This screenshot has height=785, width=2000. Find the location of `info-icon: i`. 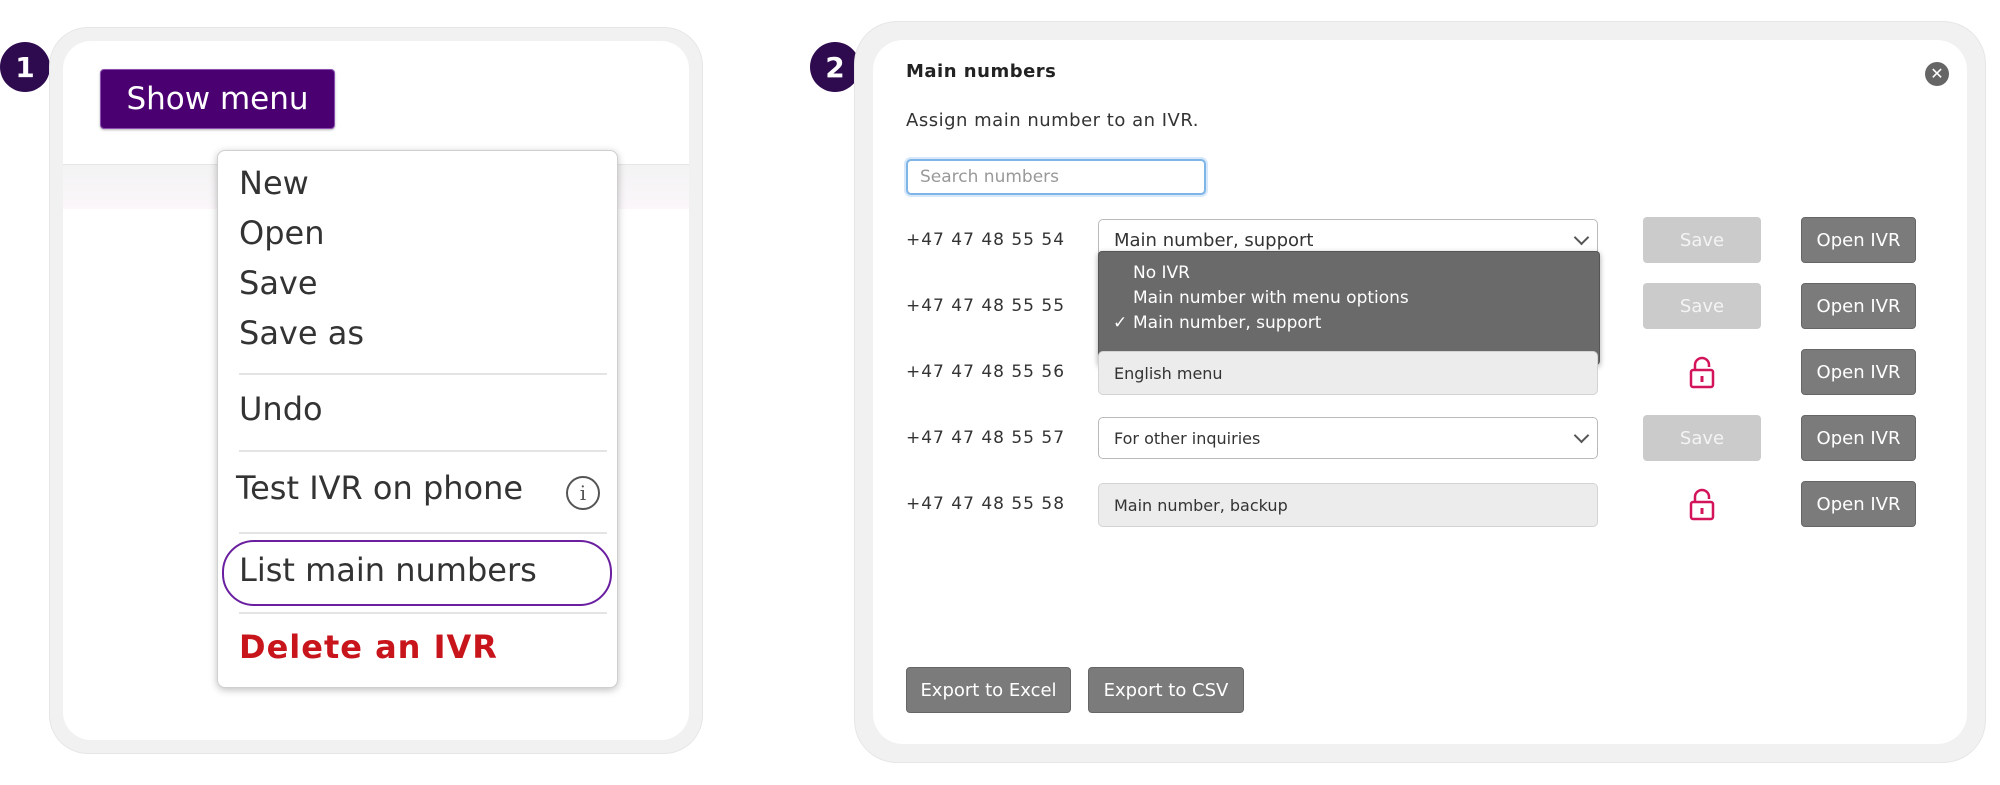

info-icon: i is located at coordinates (583, 493).